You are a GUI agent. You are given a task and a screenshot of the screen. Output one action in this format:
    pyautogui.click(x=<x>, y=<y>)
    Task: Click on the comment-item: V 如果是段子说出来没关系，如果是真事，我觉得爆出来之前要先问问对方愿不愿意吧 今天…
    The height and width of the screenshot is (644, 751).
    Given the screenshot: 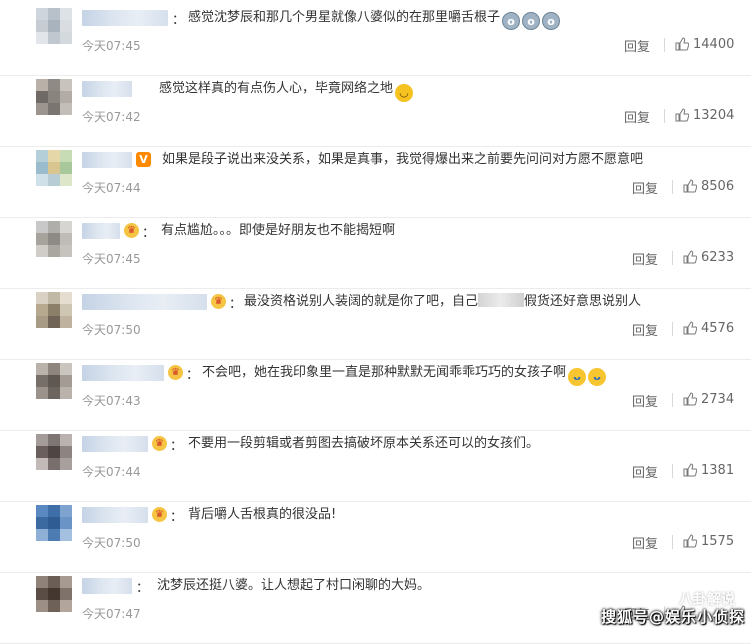 What is the action you would take?
    pyautogui.click(x=375, y=182)
    